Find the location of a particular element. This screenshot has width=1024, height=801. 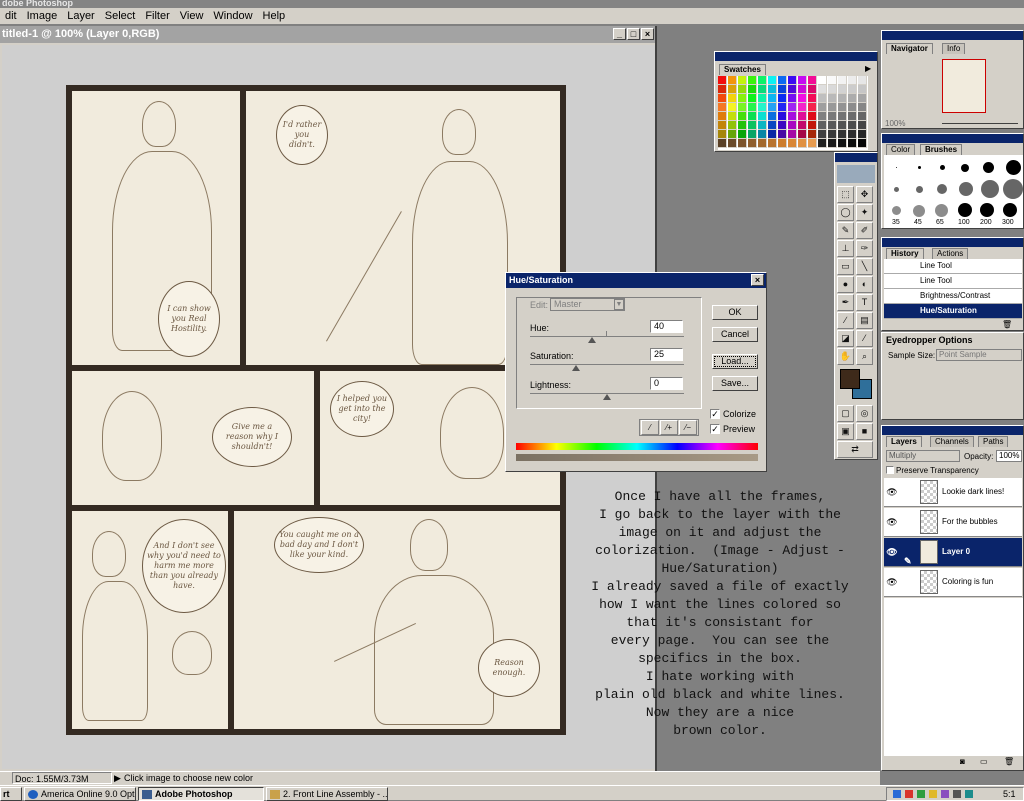

navigator-zoom-slider is located at coordinates (980, 123).